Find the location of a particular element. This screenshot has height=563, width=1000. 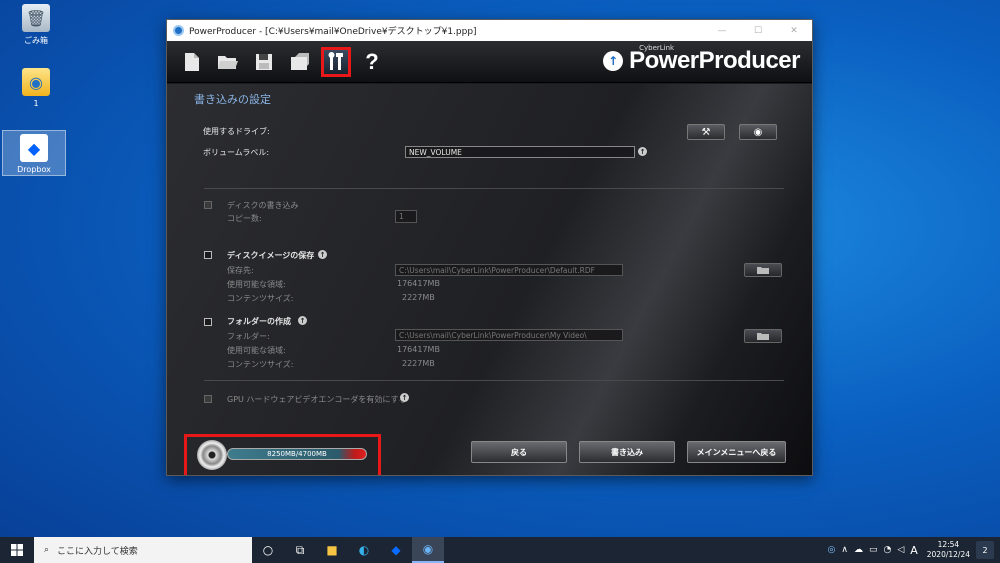

new-project-button is located at coordinates (192, 62).